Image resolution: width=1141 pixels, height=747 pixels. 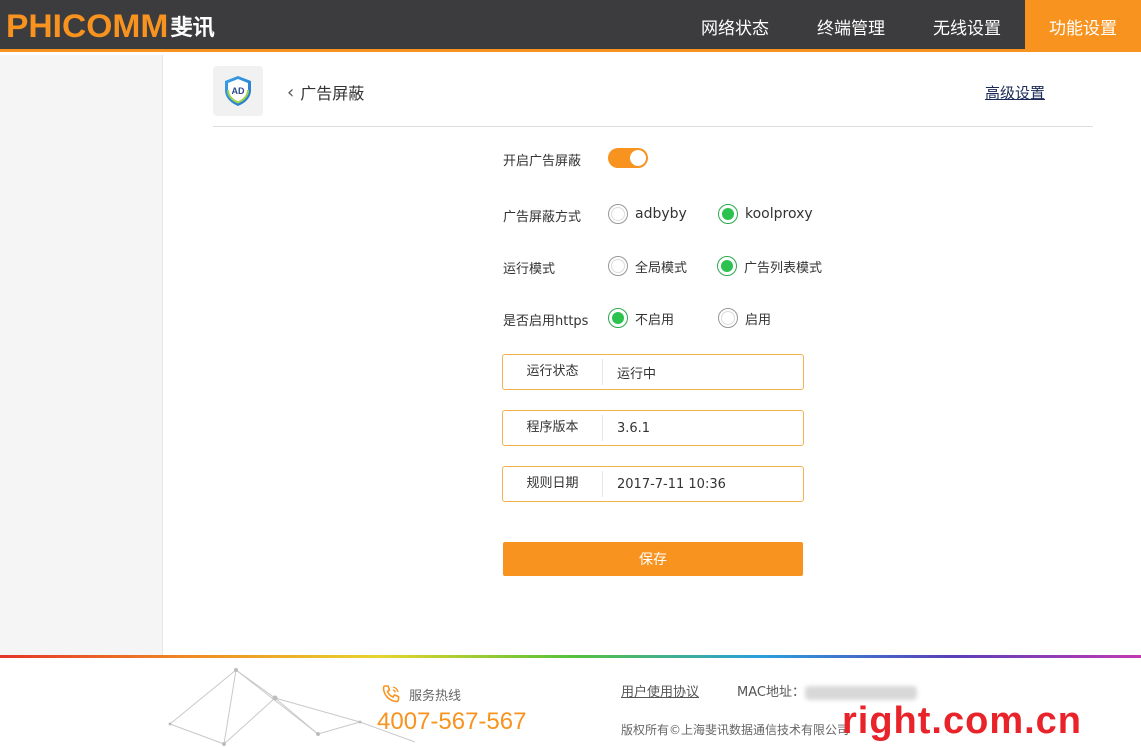 What do you see at coordinates (758, 320) in the screenshot?
I see `radio-label: 启用` at bounding box center [758, 320].